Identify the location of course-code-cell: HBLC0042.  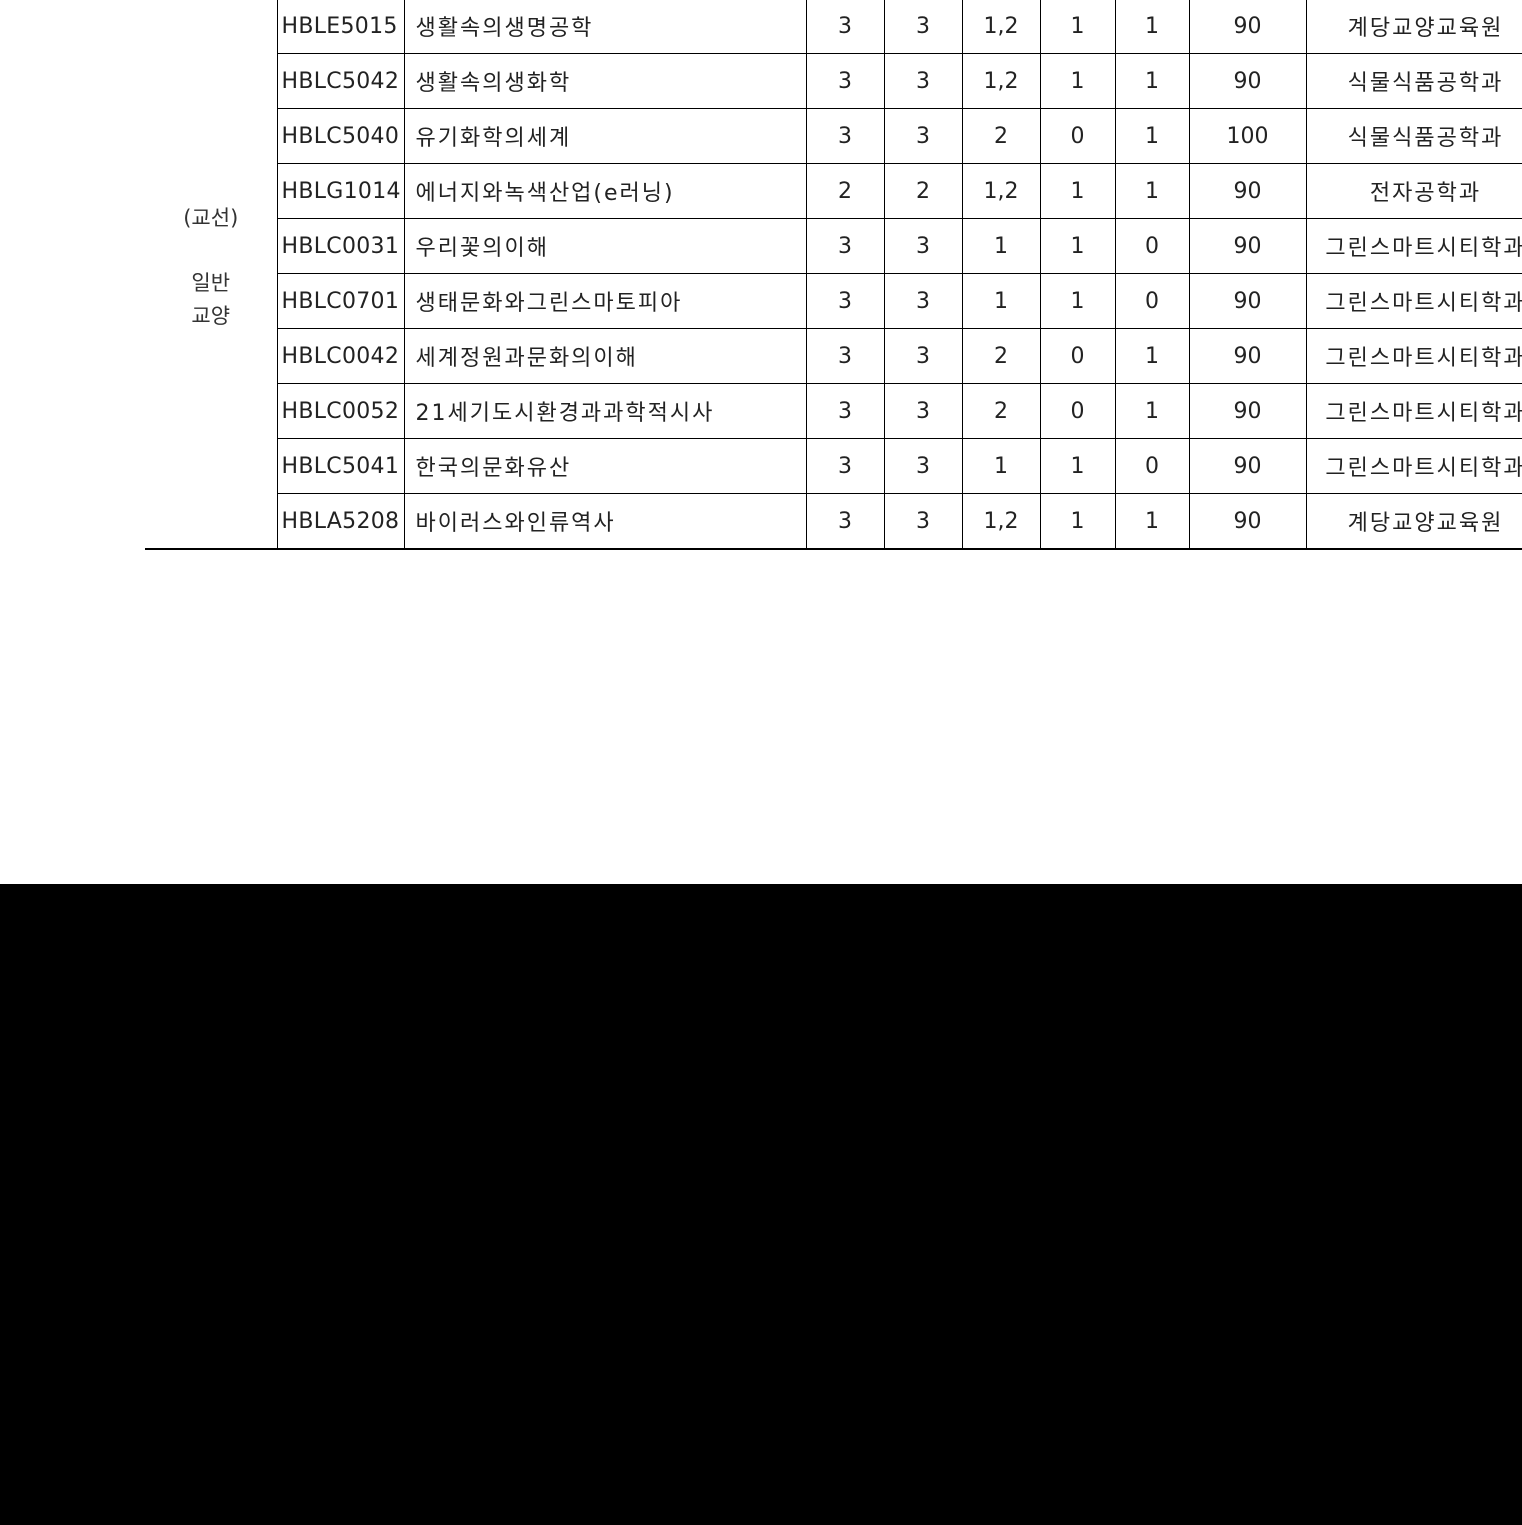
(340, 356).